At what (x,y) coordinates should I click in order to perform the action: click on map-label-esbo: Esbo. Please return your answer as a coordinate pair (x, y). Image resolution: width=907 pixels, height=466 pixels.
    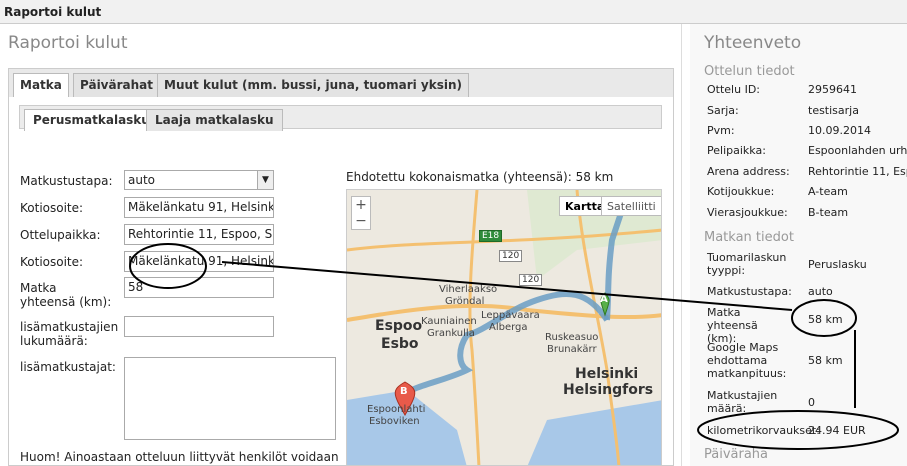
    Looking at the image, I should click on (400, 344).